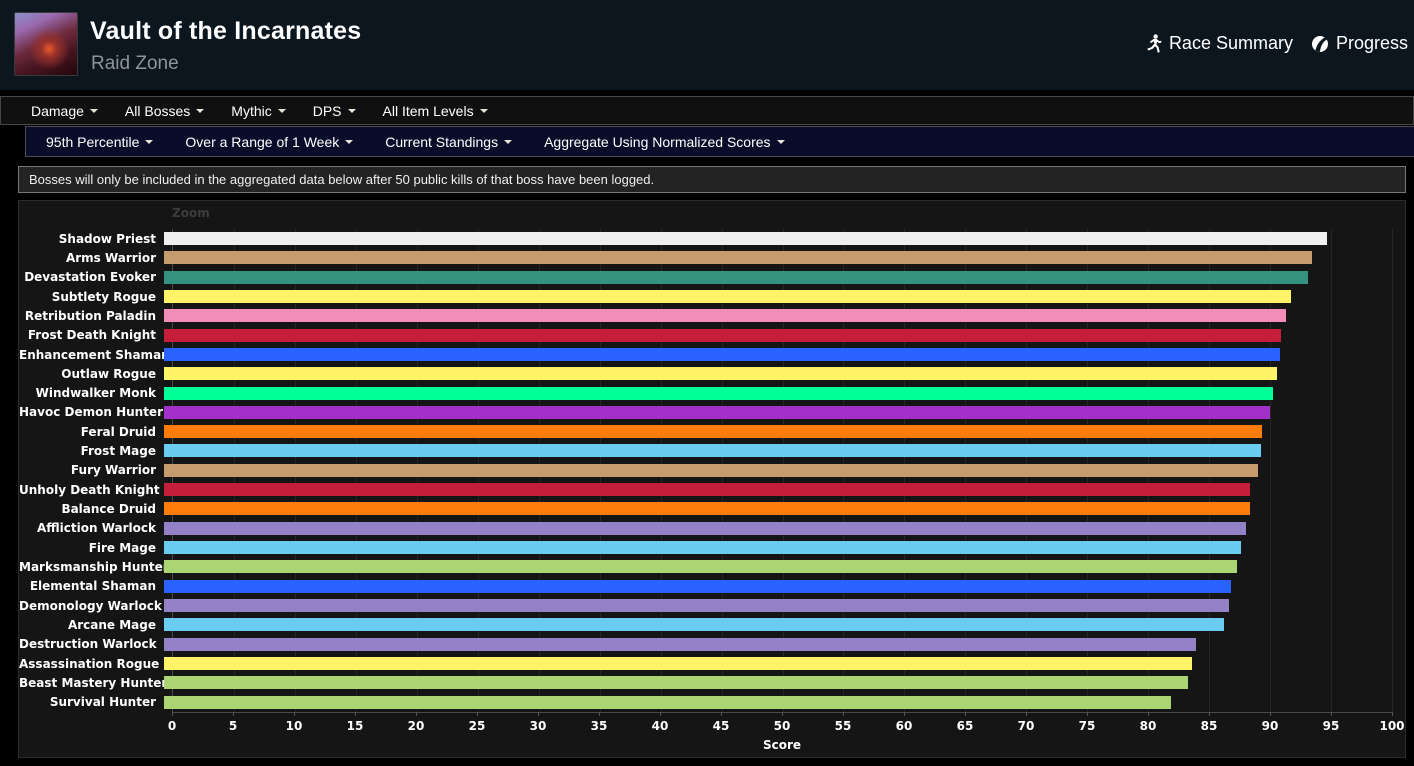 The width and height of the screenshot is (1414, 766). Describe the element at coordinates (712, 451) in the screenshot. I see `bar-frost-mage` at that location.